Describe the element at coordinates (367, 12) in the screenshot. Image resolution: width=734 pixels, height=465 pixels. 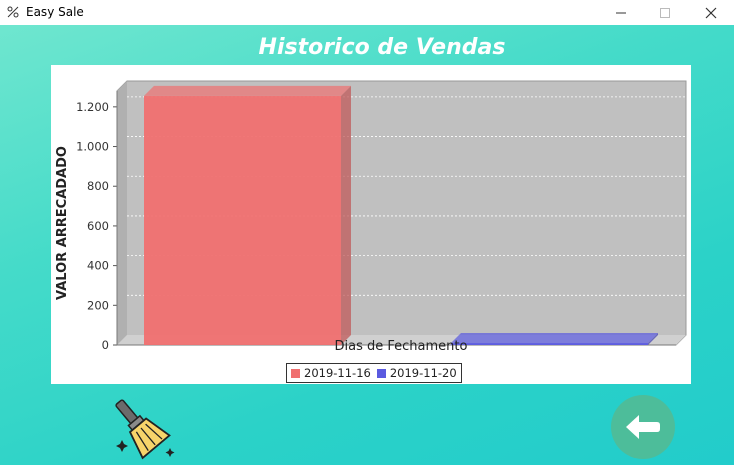
I see `window-titlebar: Easy Sale` at that location.